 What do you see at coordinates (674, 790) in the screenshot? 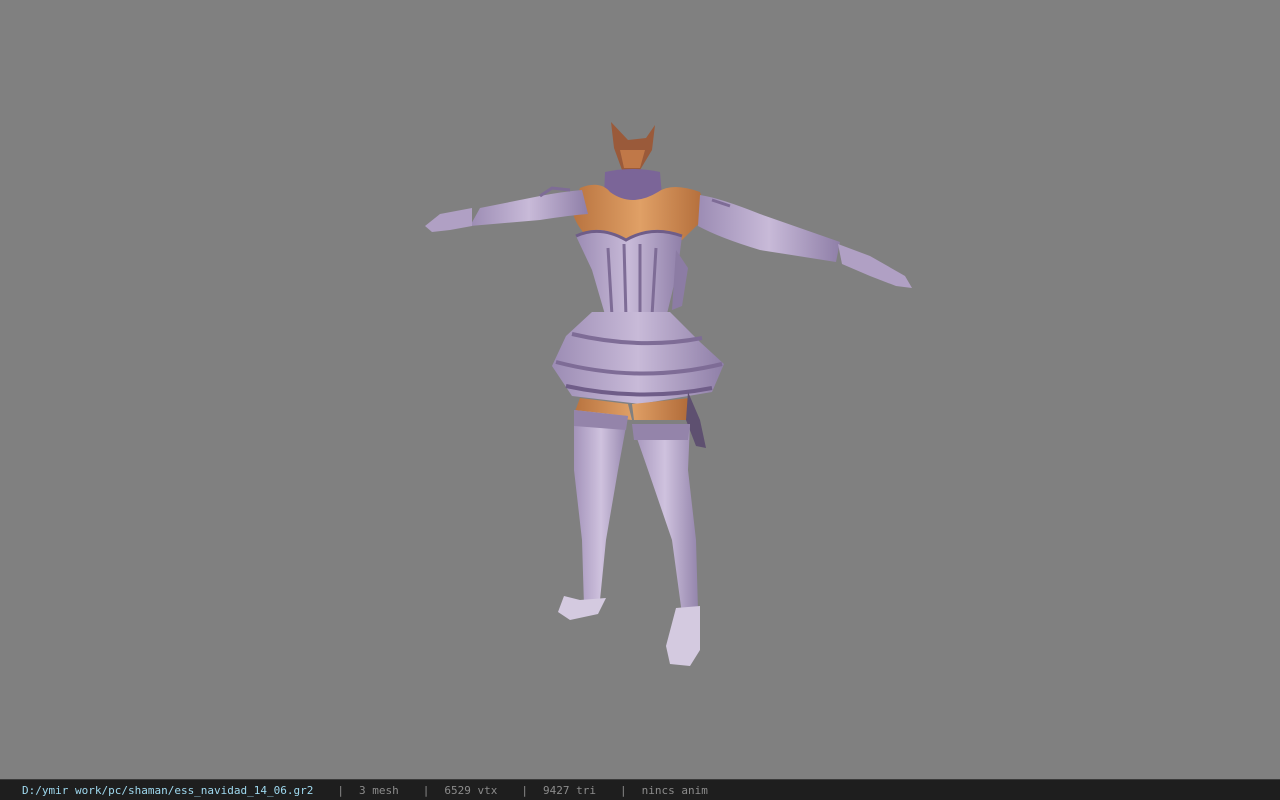
I see `animation-status: nincs anim` at bounding box center [674, 790].